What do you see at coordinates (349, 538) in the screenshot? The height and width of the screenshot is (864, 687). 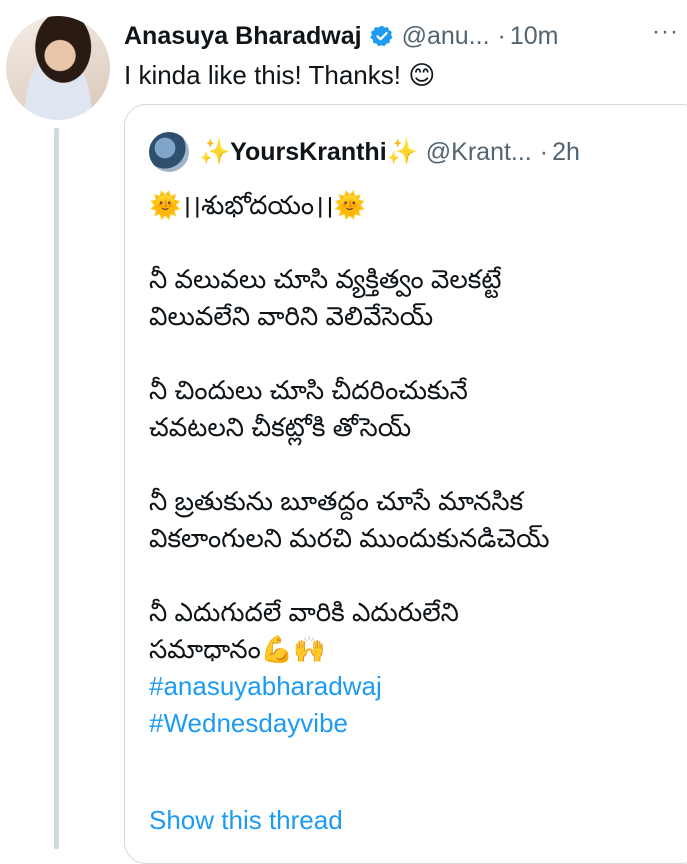 I see `quoted-line: వికలాంగులని మరచి ముందుకునడిచెయ్` at bounding box center [349, 538].